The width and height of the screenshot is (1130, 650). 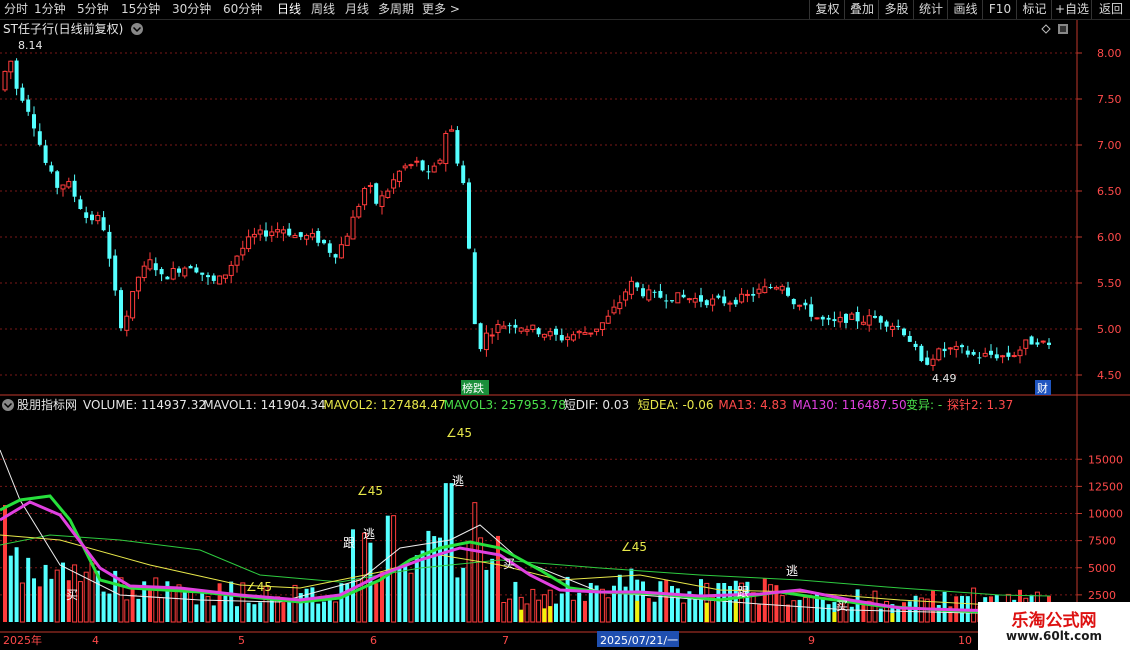 I want to click on collapse-icon, so click(x=1063, y=29).